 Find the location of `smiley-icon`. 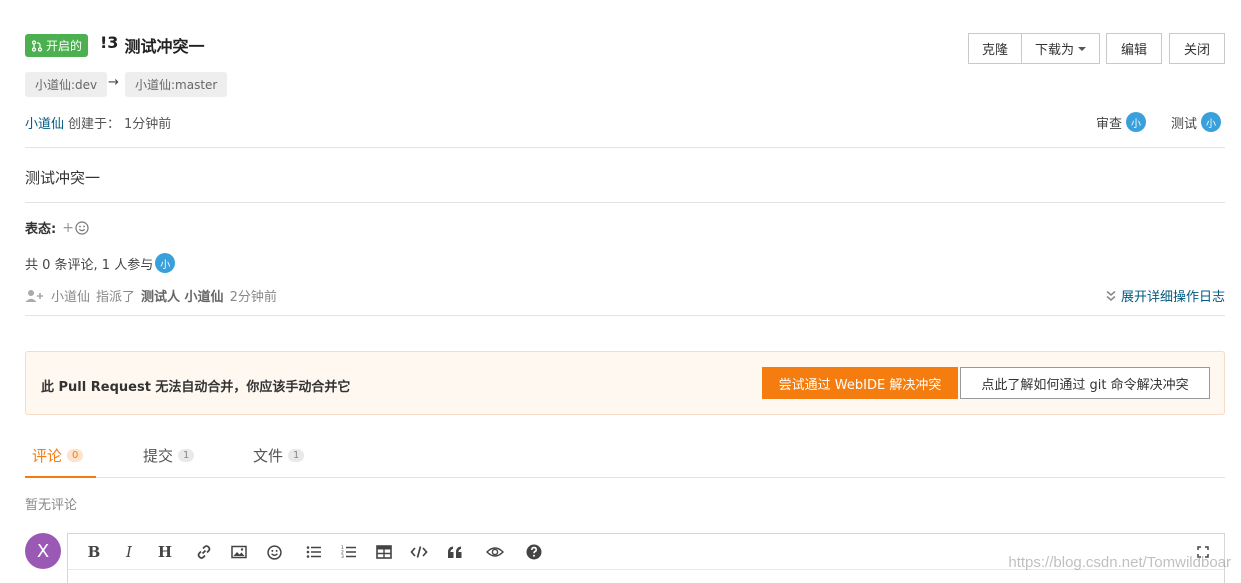

smiley-icon is located at coordinates (82, 227).